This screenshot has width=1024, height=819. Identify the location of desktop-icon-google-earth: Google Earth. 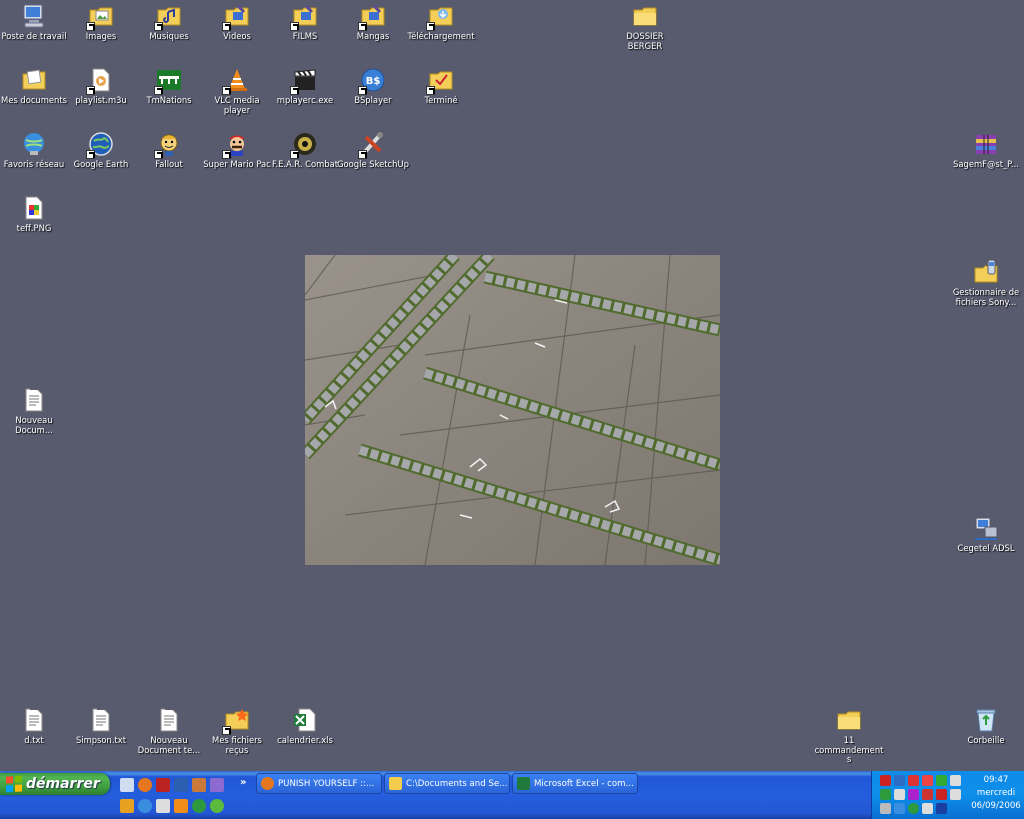
(101, 150).